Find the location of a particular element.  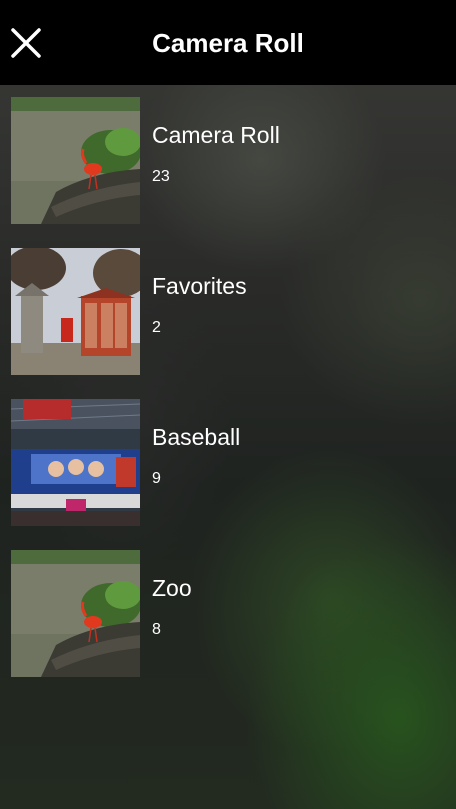

album-name: Zoo is located at coordinates (172, 588).